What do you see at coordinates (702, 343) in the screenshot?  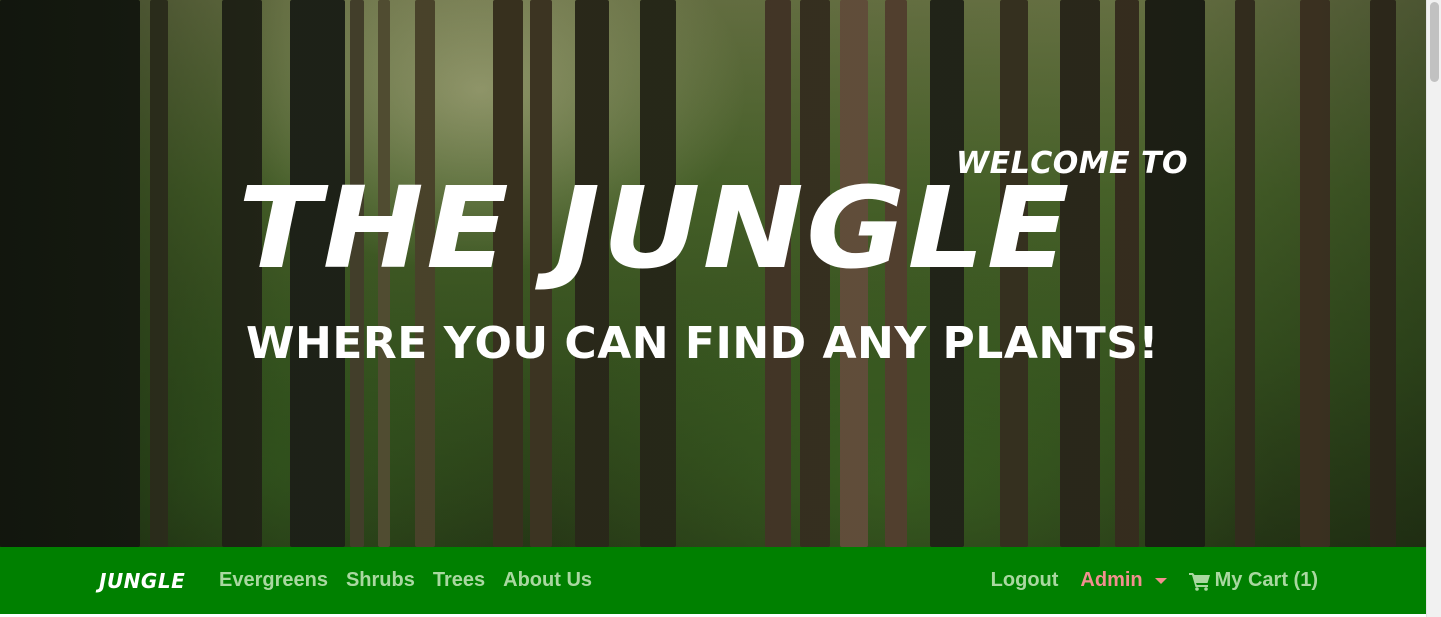 I see `hero-subtitle: WHERE YOU CAN FIND ANY PLANTS!` at bounding box center [702, 343].